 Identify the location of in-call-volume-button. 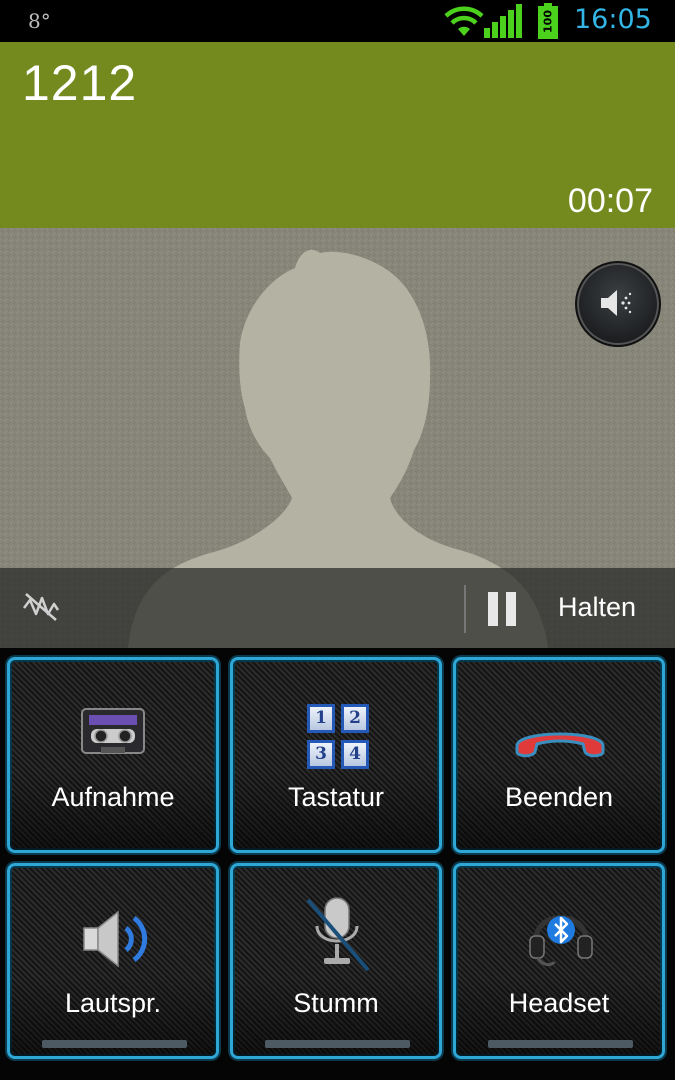
(618, 304).